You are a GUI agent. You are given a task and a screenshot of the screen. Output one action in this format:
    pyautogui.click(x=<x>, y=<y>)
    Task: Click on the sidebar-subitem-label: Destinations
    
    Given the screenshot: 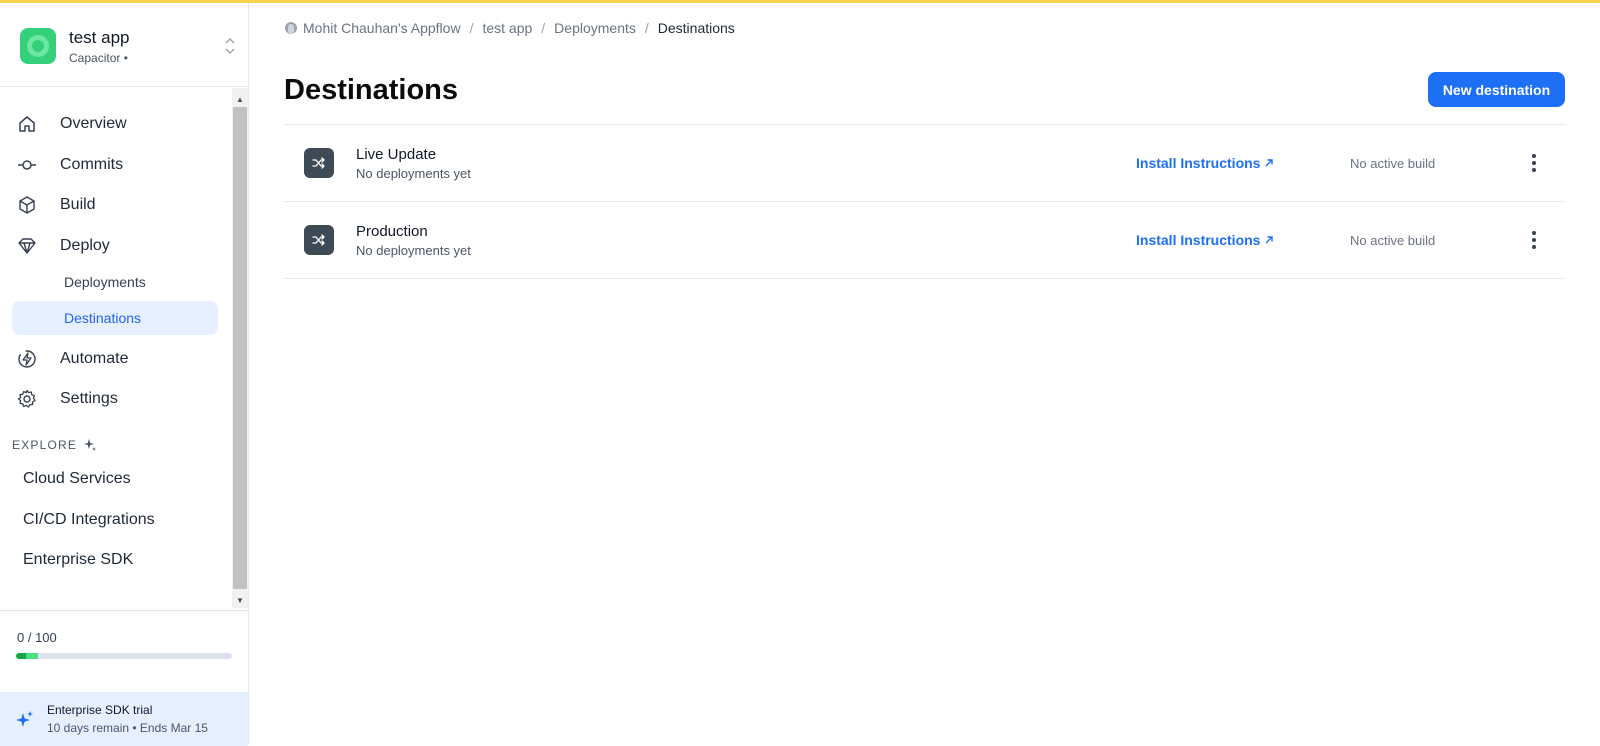 What is the action you would take?
    pyautogui.click(x=103, y=318)
    